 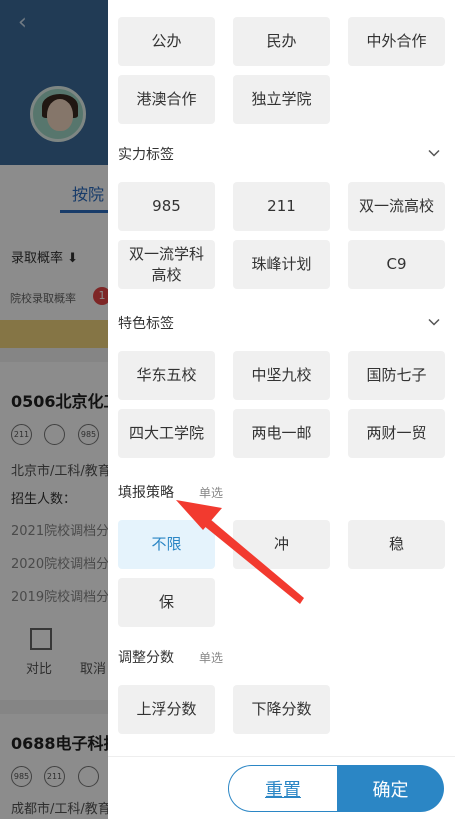 What do you see at coordinates (166, 375) in the screenshot?
I see `option-east-china-five: 华东五校` at bounding box center [166, 375].